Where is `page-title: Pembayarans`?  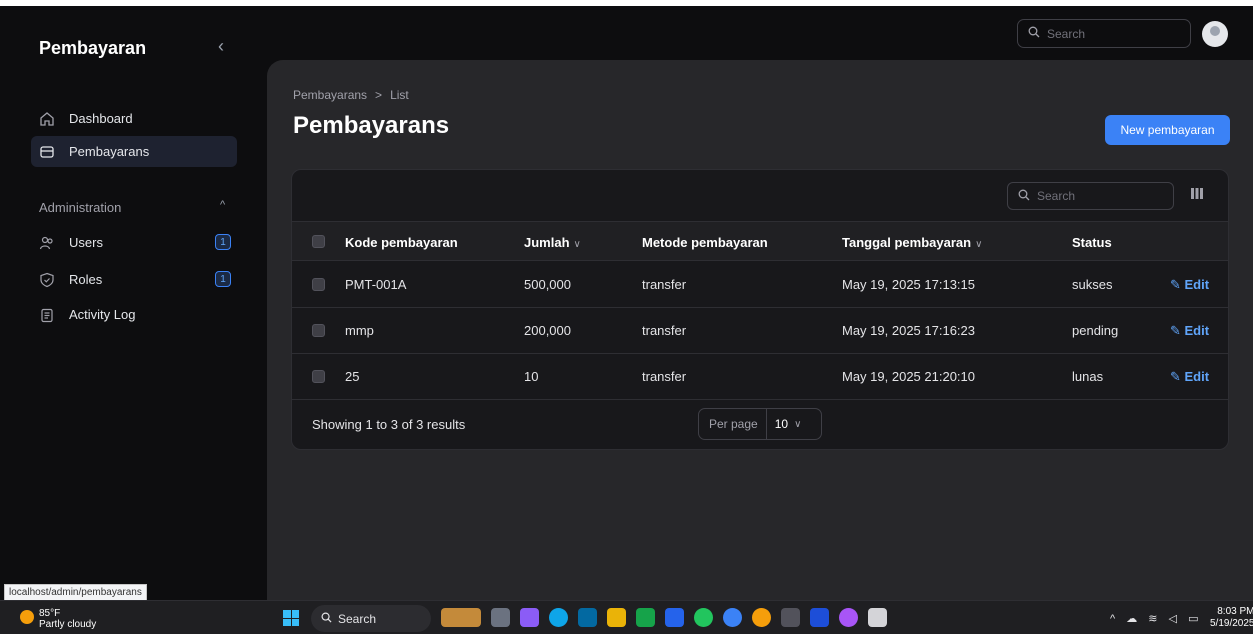
page-title: Pembayarans is located at coordinates (371, 125).